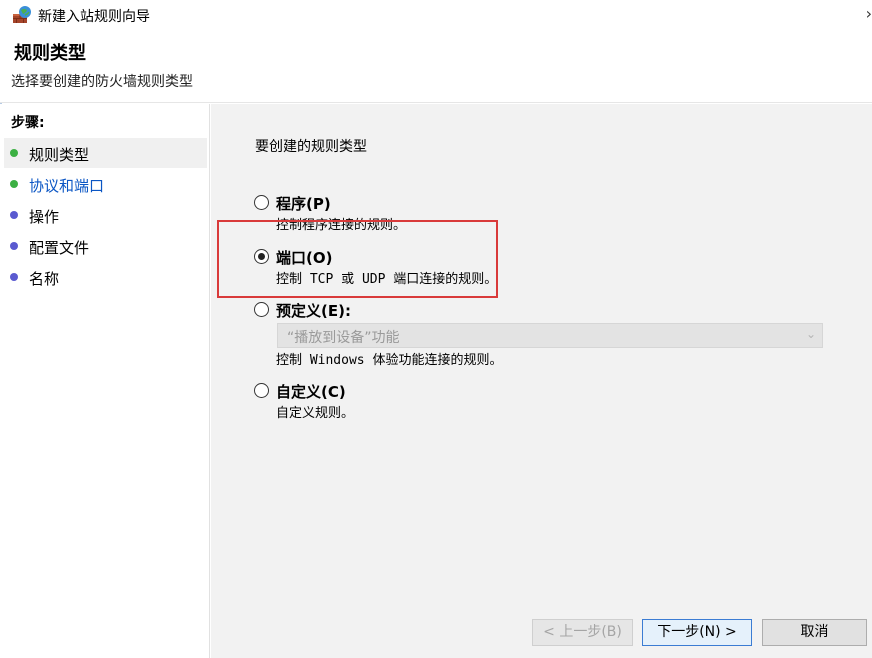  What do you see at coordinates (105, 153) in the screenshot?
I see `step-rule-type: 规则类型` at bounding box center [105, 153].